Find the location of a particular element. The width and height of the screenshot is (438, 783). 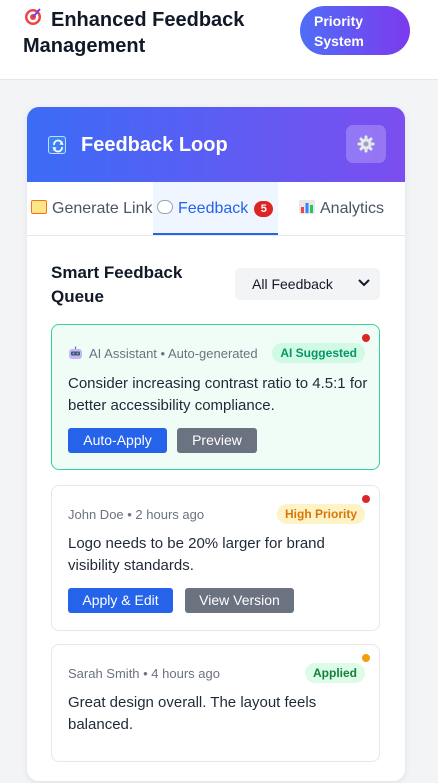

tab-feedback-label: Feedback is located at coordinates (213, 208).